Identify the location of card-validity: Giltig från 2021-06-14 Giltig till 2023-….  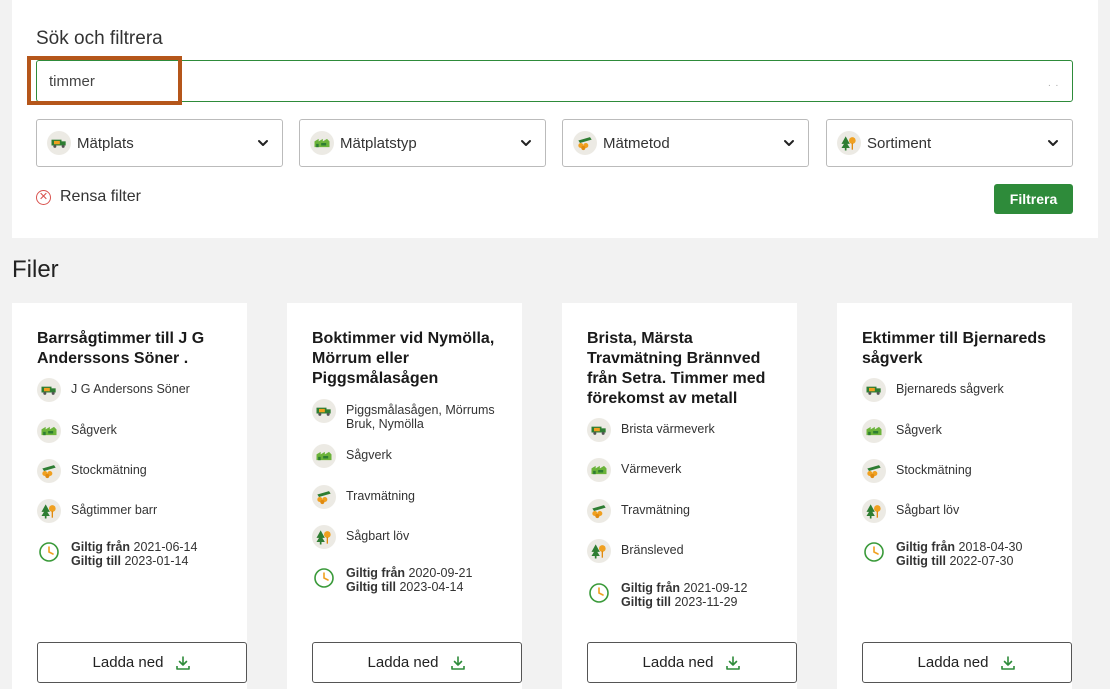
(137, 554).